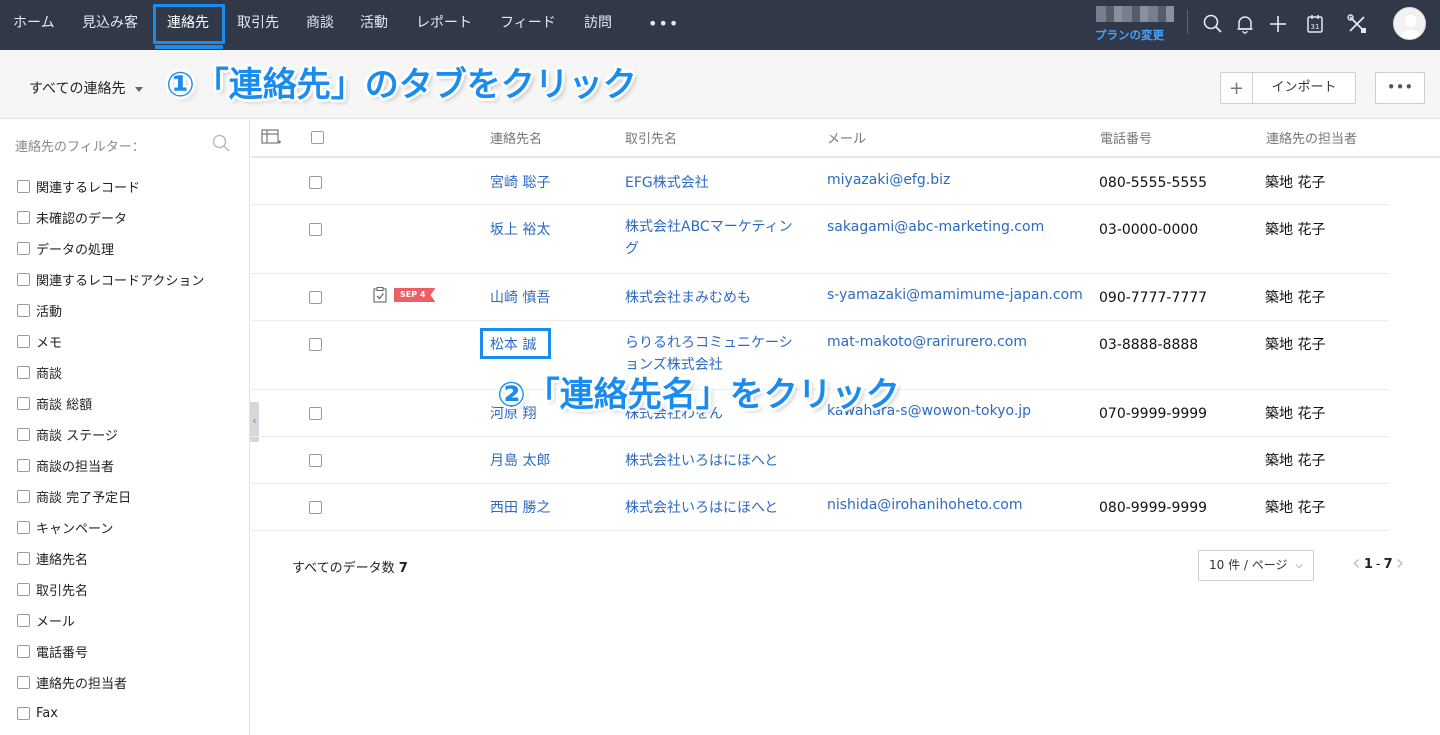  What do you see at coordinates (110, 372) in the screenshot?
I see `filter-item: 商談` at bounding box center [110, 372].